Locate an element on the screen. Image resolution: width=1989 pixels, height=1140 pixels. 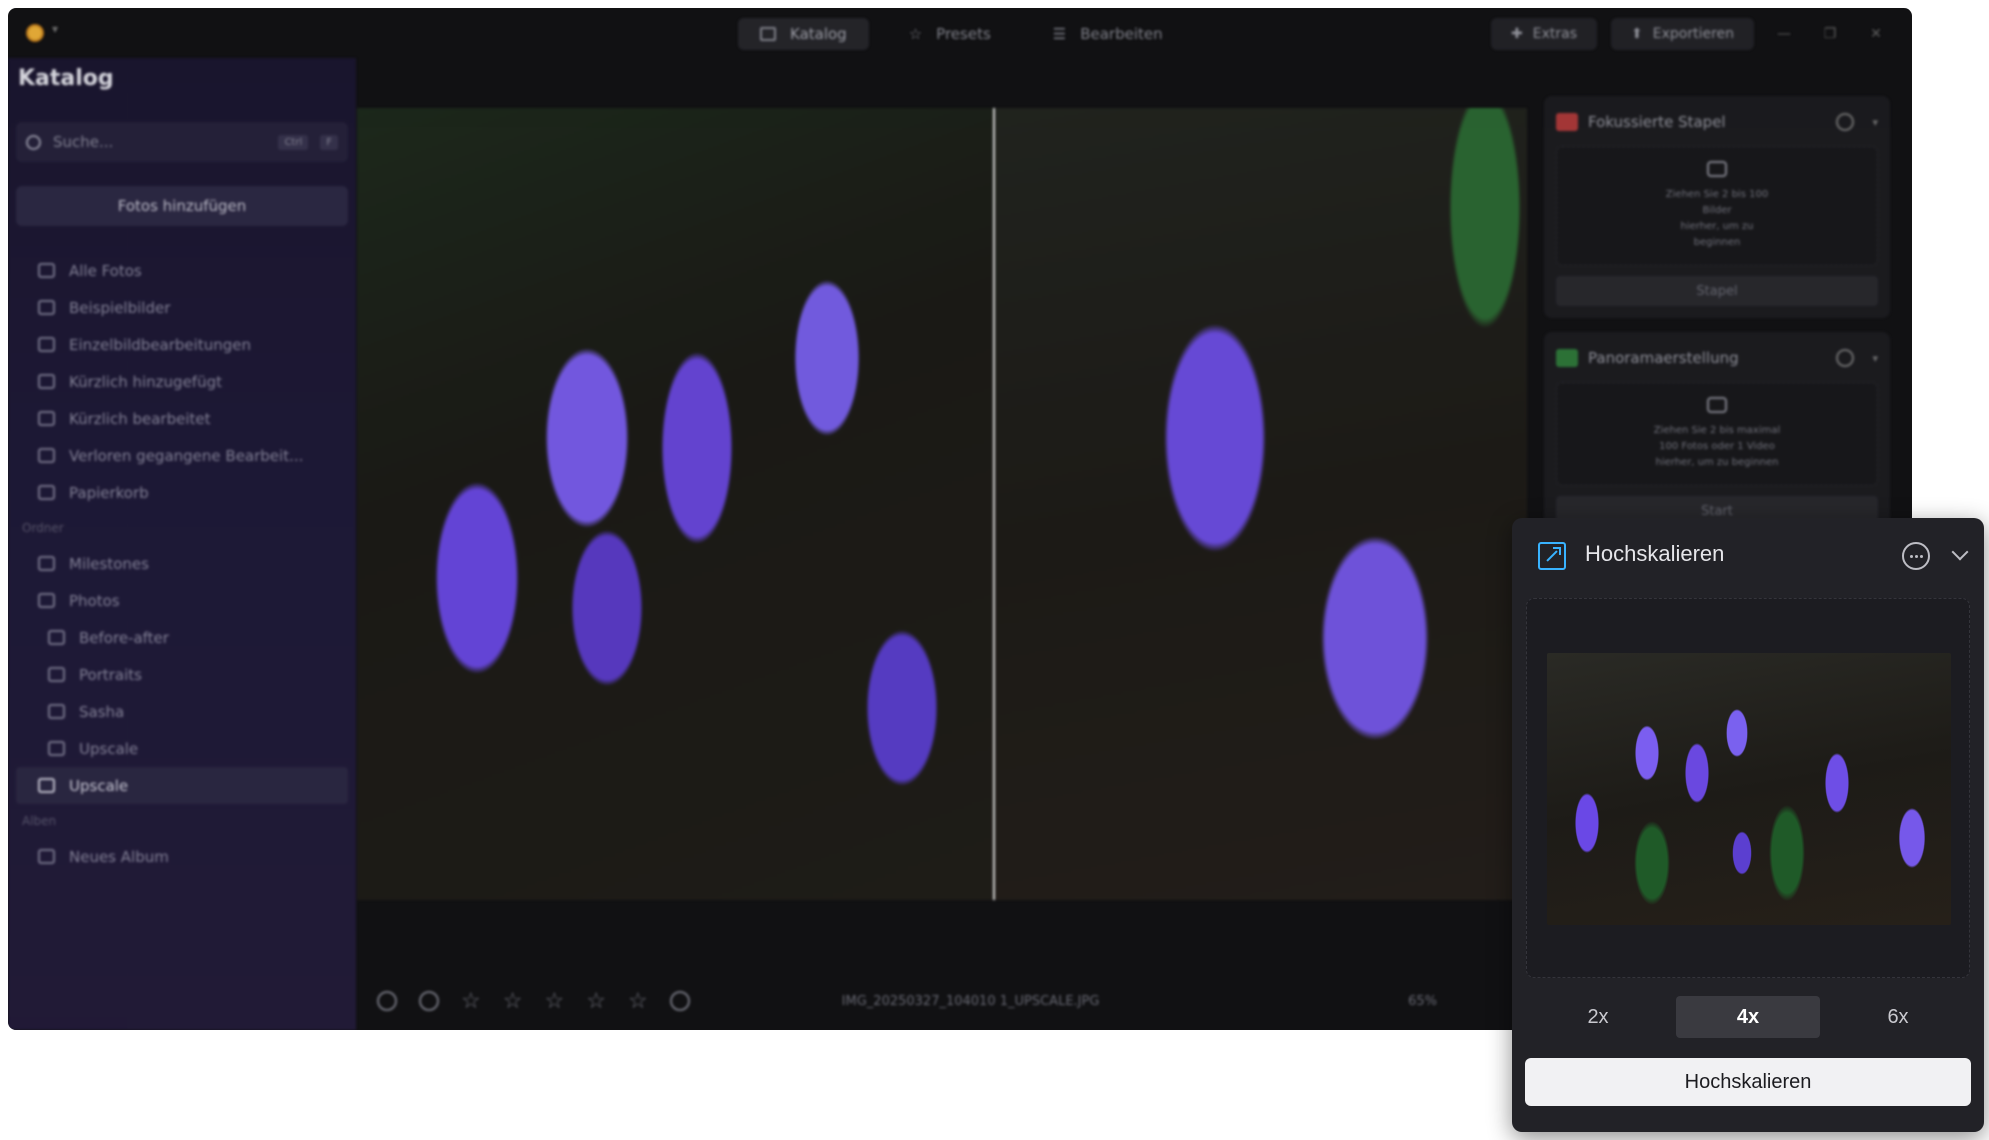
upscale-button: Hochskalieren is located at coordinates (1748, 1082).